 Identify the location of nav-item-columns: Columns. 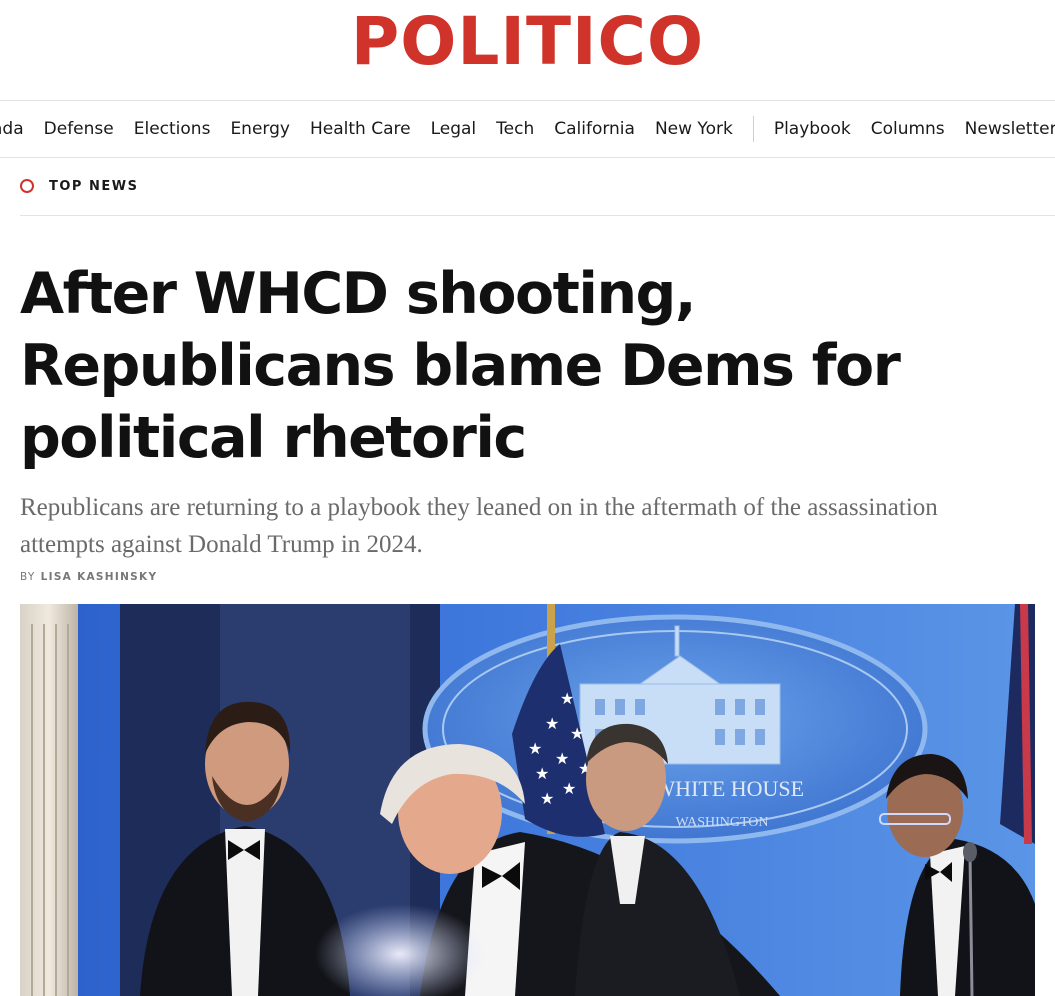
(908, 129).